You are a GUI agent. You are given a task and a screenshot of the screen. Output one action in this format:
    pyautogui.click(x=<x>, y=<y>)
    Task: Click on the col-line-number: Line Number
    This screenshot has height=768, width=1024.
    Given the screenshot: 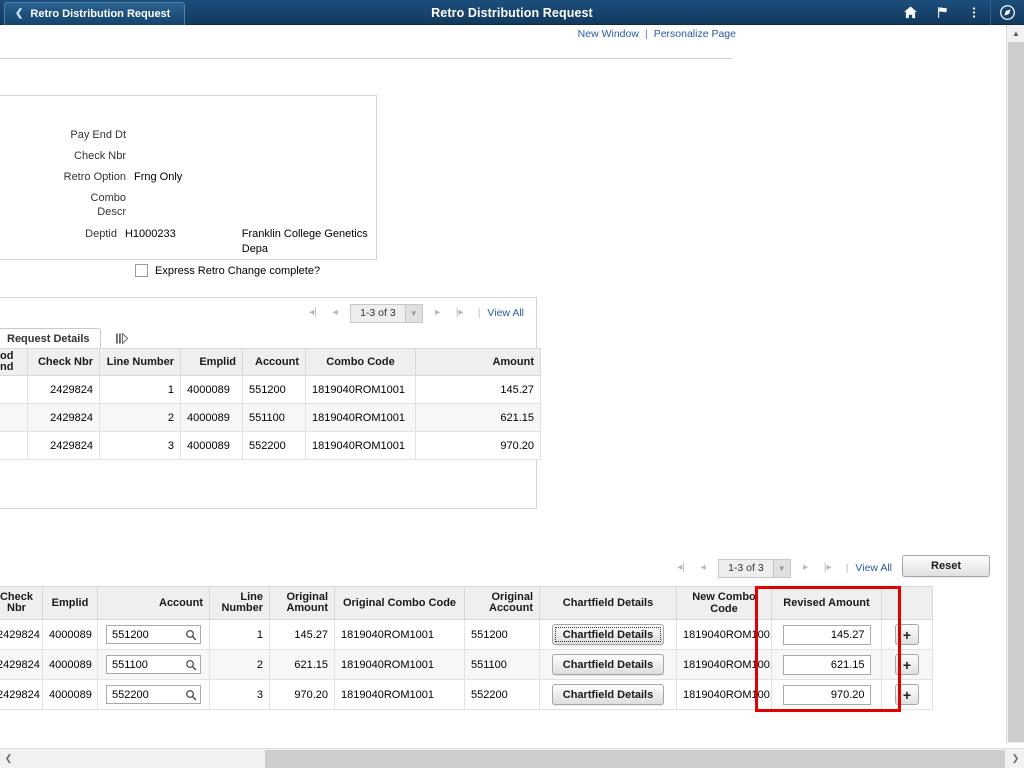 What is the action you would take?
    pyautogui.click(x=239, y=603)
    